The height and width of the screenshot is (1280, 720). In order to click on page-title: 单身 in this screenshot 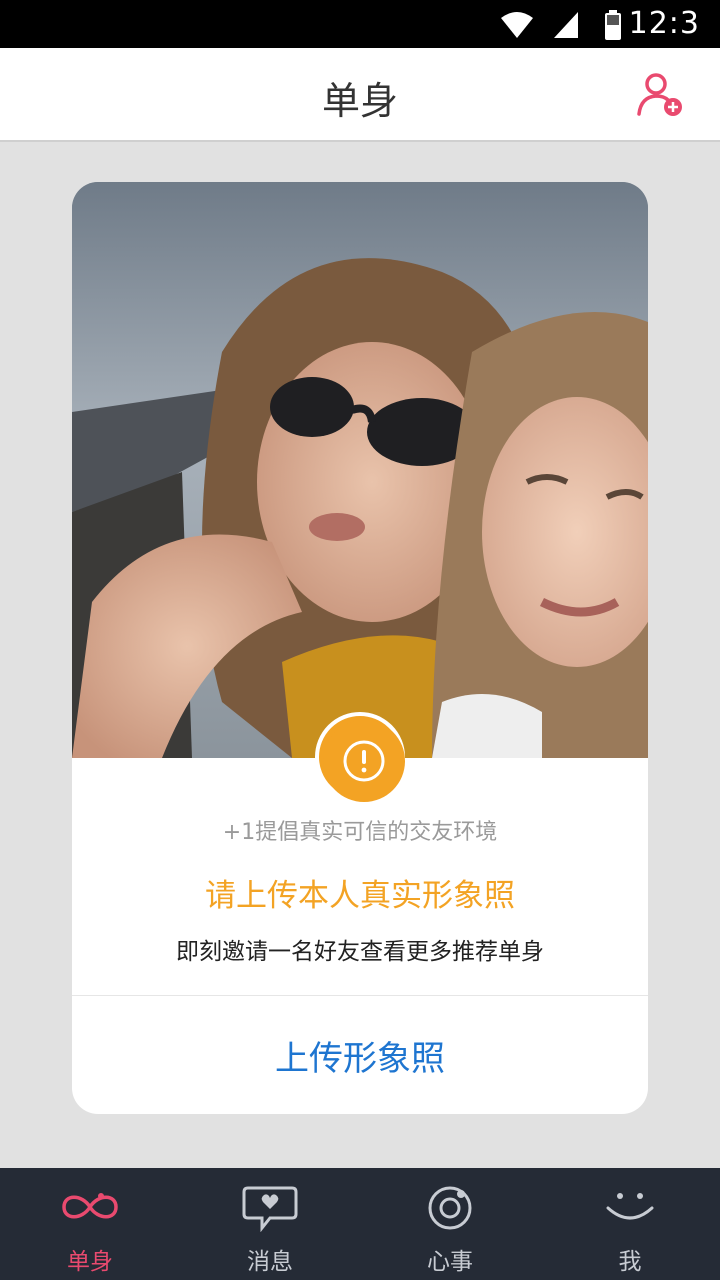, I will do `click(359, 101)`.